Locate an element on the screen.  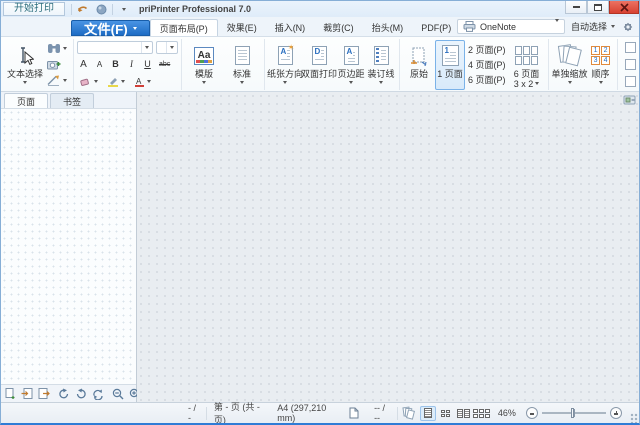
rotate-180-button is located at coordinates (98, 394).